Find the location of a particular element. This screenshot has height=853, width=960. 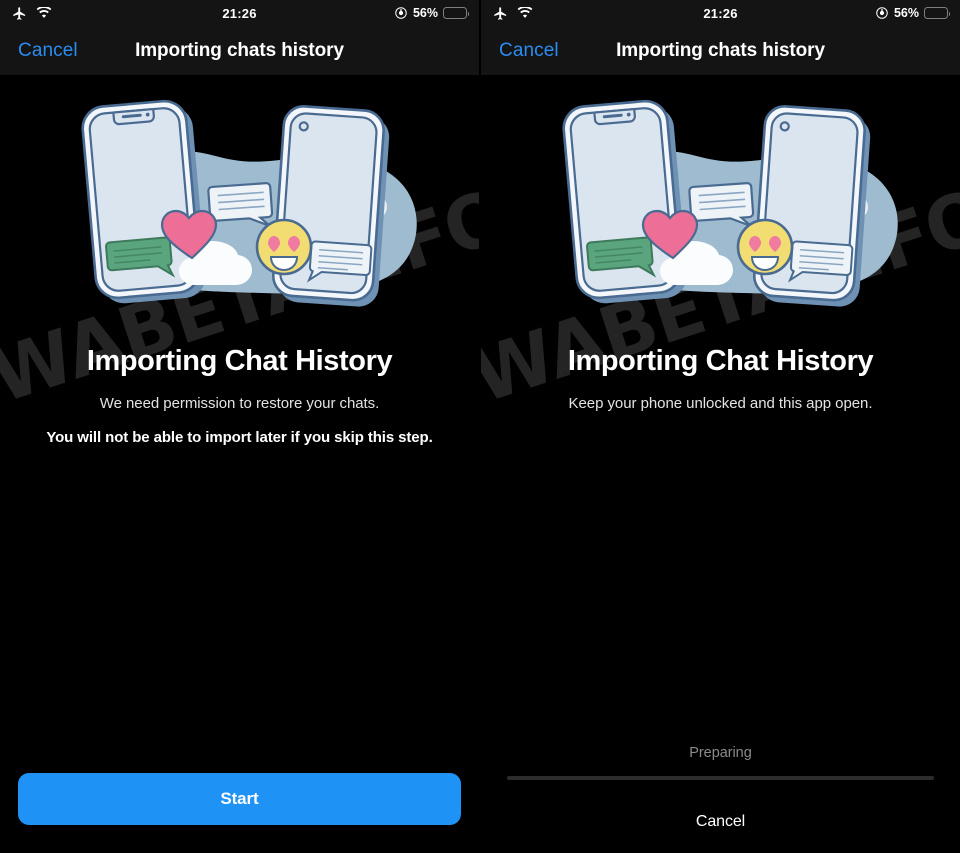

import-progress: Preparing is located at coordinates (720, 762).